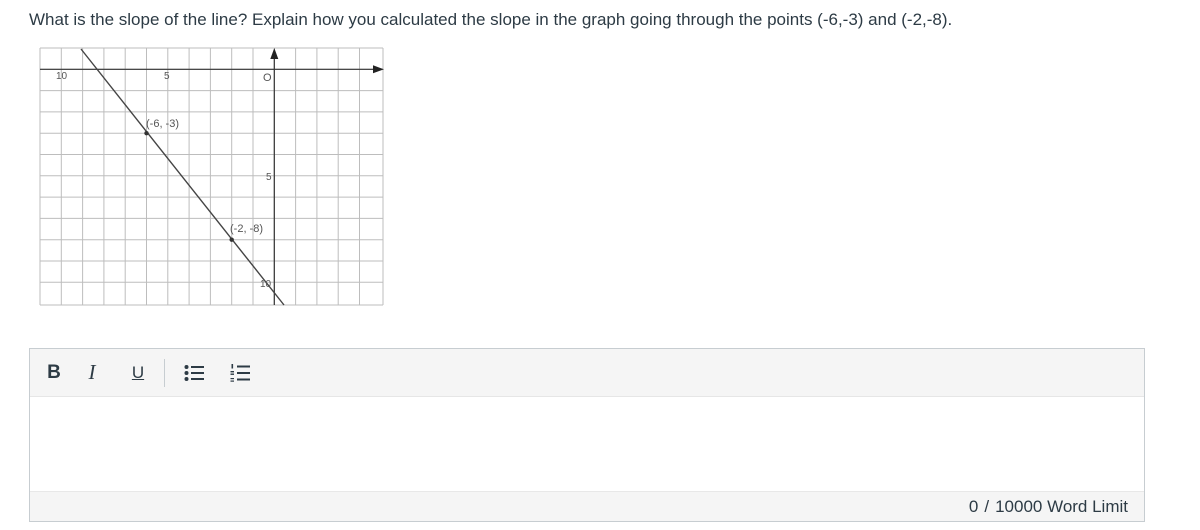 This screenshot has height=530, width=1200. I want to click on x-axis-arrow-icon, so click(378, 69).